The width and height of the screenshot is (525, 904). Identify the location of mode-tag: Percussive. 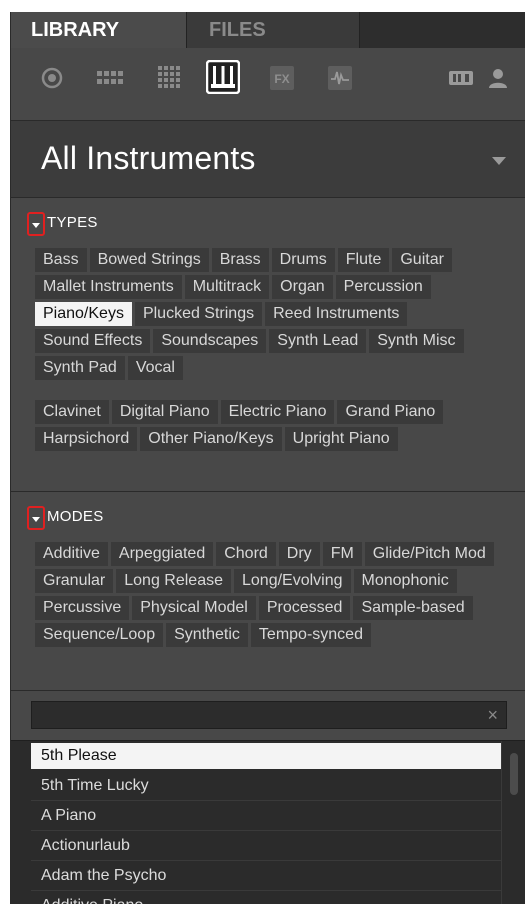
(82, 608).